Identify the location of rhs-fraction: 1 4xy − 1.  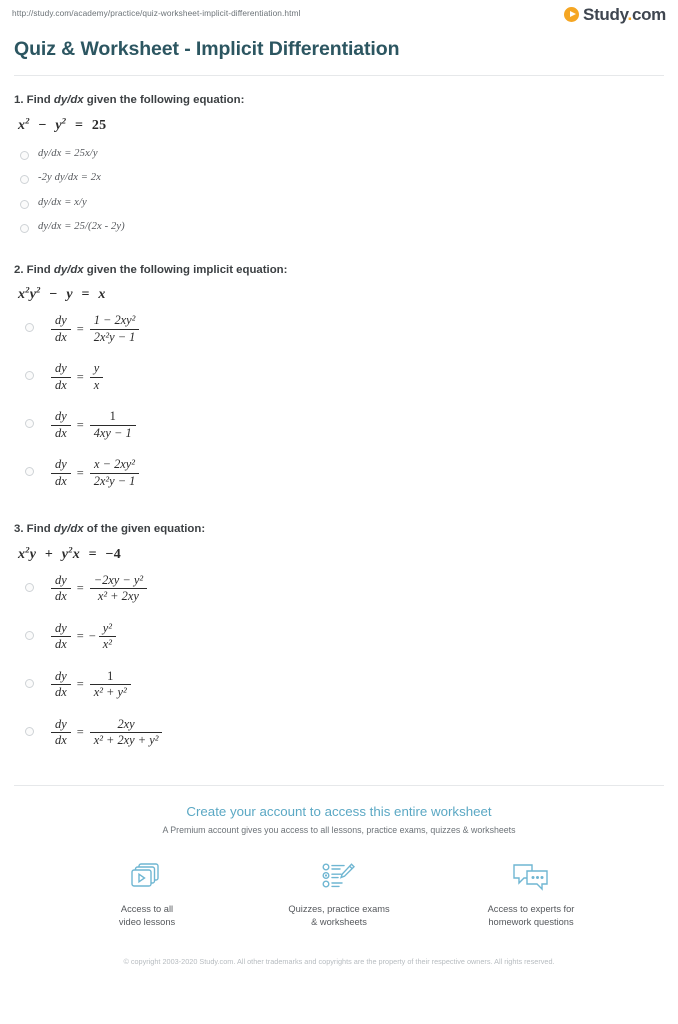
(112, 424).